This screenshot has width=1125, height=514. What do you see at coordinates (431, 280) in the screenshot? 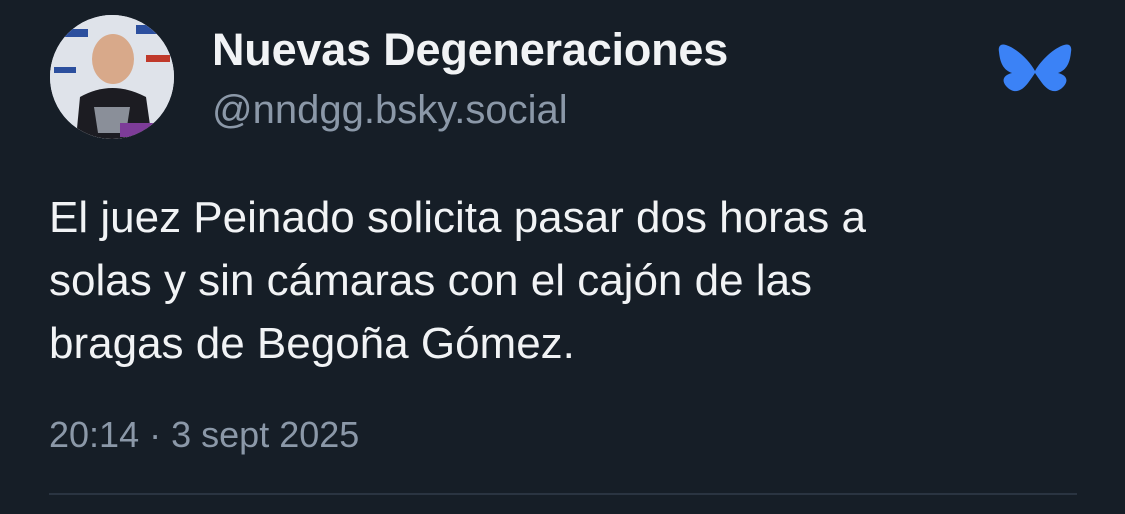
I see `post-text-line: solas y sin cámaras con el cajón de las` at bounding box center [431, 280].